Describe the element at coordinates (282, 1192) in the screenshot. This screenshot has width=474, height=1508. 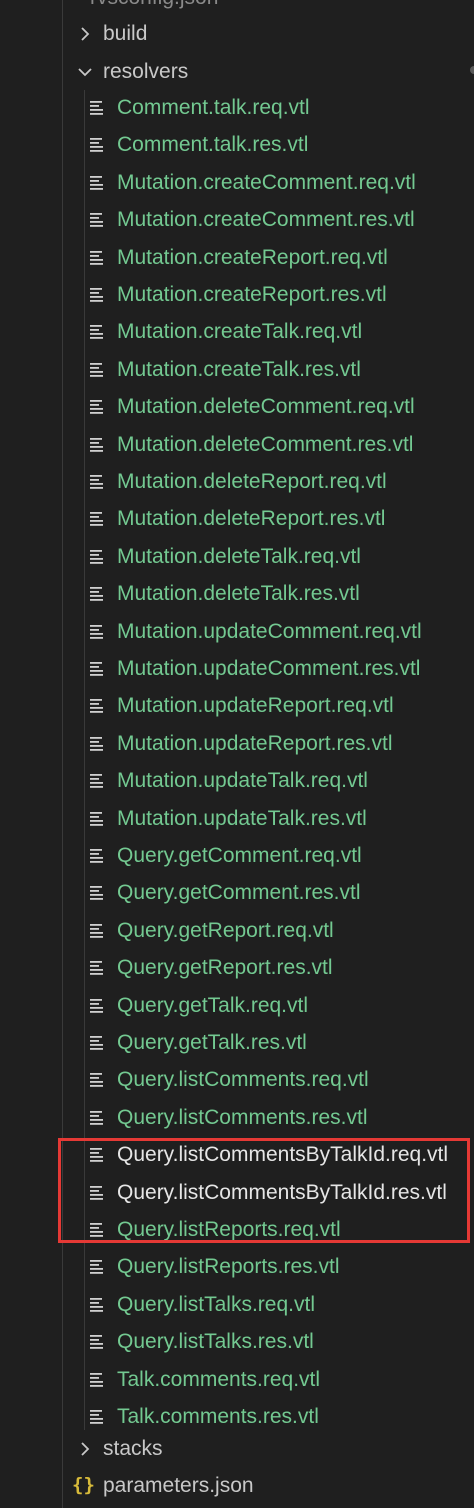
I see `file-label: Query.listCommentsByTalkId.res.vtl` at that location.